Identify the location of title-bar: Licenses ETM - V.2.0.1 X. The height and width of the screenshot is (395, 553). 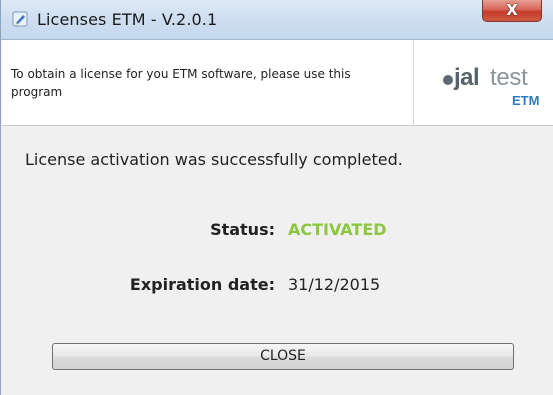
(277, 20).